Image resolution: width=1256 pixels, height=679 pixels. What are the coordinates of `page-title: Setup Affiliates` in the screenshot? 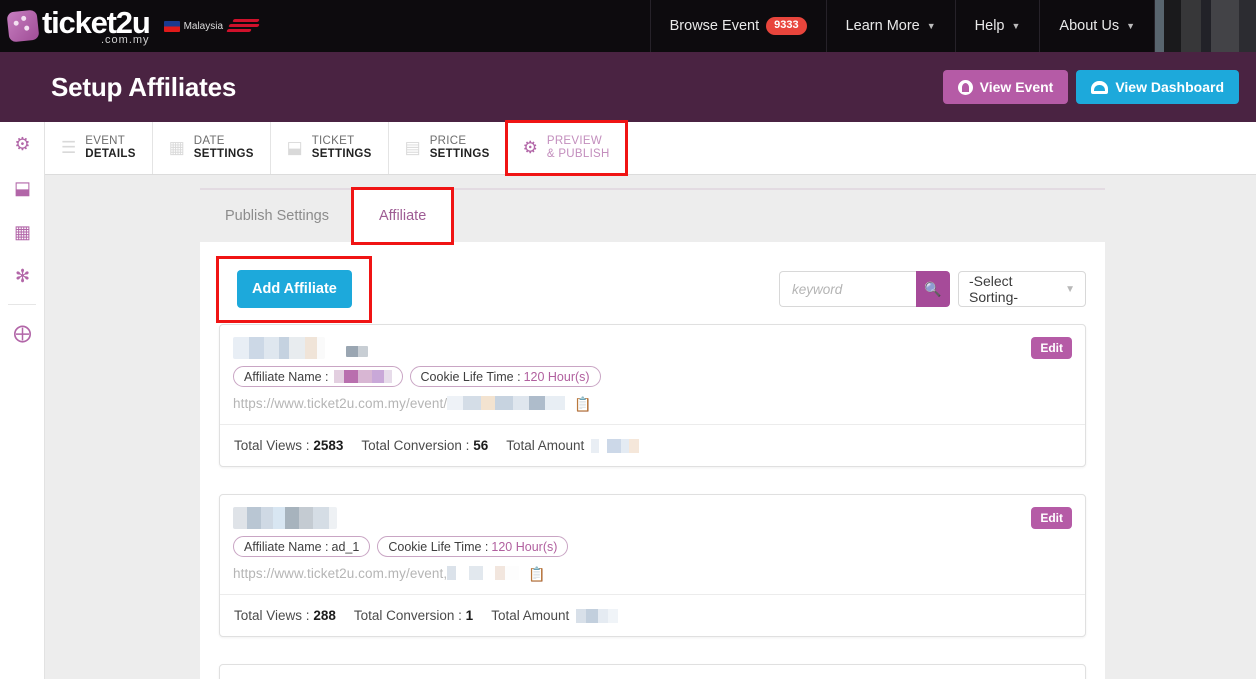 It's located at (144, 86).